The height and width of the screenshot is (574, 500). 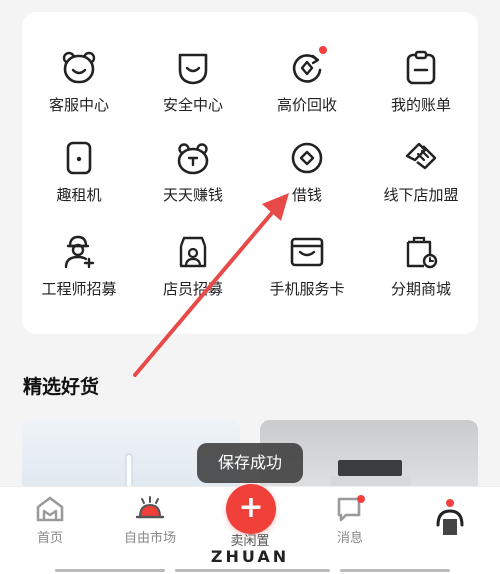 I want to click on sell-idle-button: +, so click(x=251, y=509).